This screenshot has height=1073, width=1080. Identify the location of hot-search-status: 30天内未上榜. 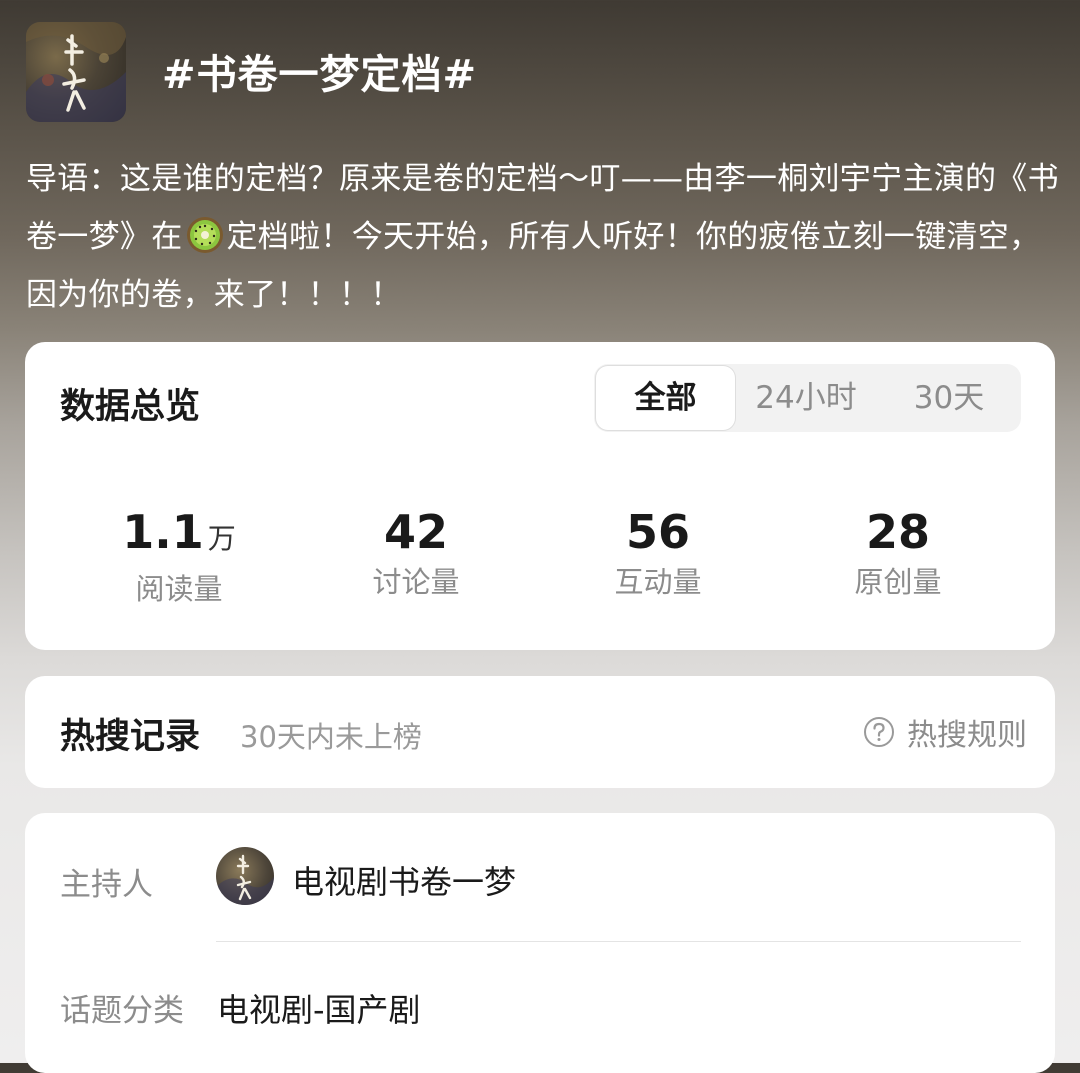
(331, 737).